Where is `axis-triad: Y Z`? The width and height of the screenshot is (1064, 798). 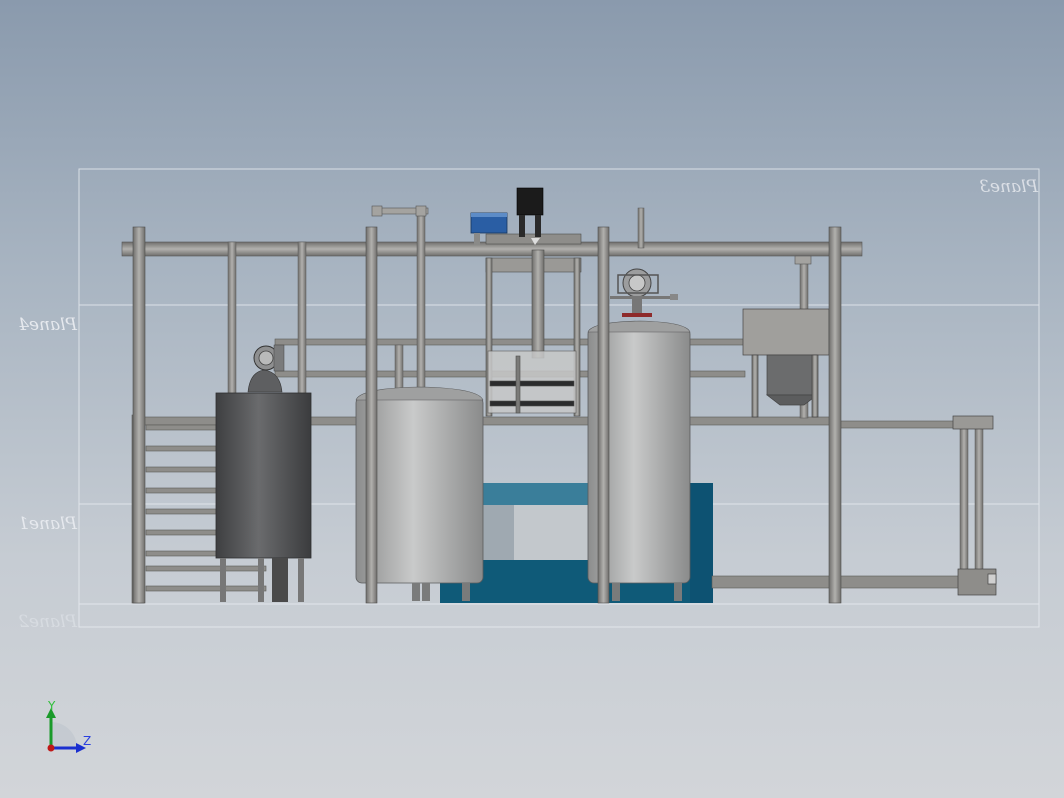 axis-triad: Y Z is located at coordinates (68, 726).